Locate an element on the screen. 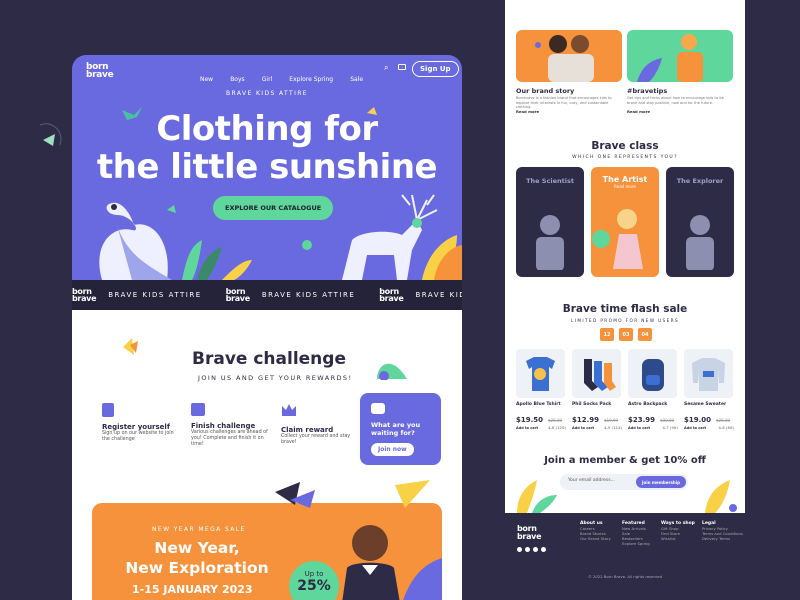  twitter-icon is located at coordinates (519, 549).